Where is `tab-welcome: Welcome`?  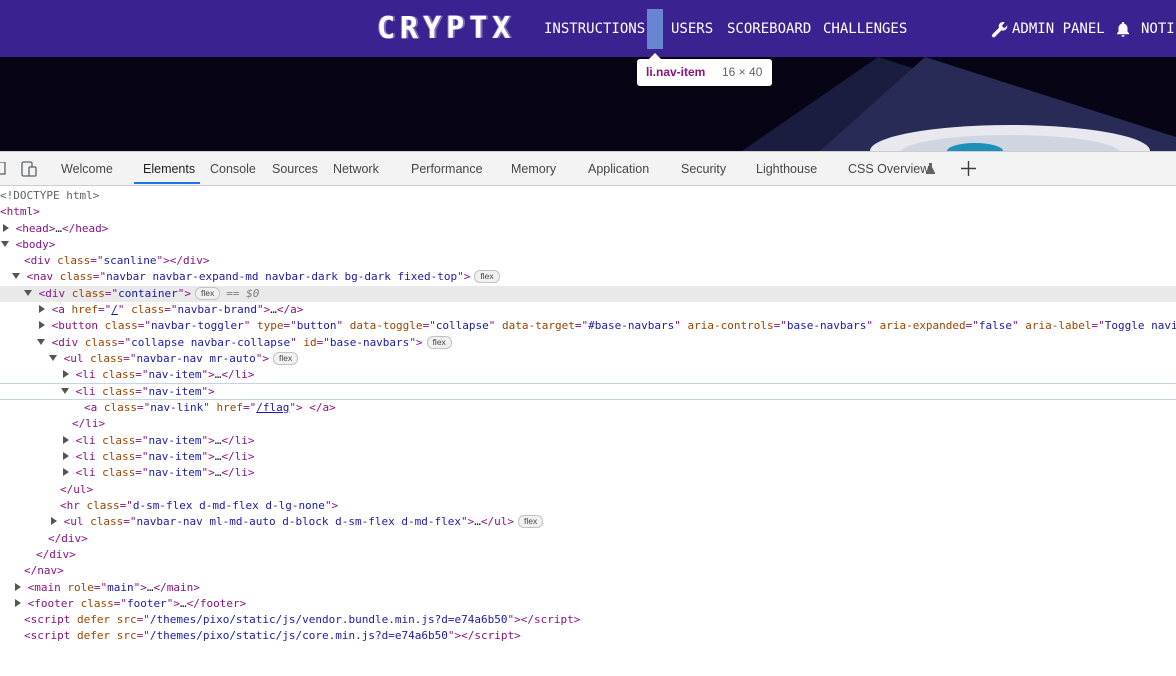 tab-welcome: Welcome is located at coordinates (87, 168).